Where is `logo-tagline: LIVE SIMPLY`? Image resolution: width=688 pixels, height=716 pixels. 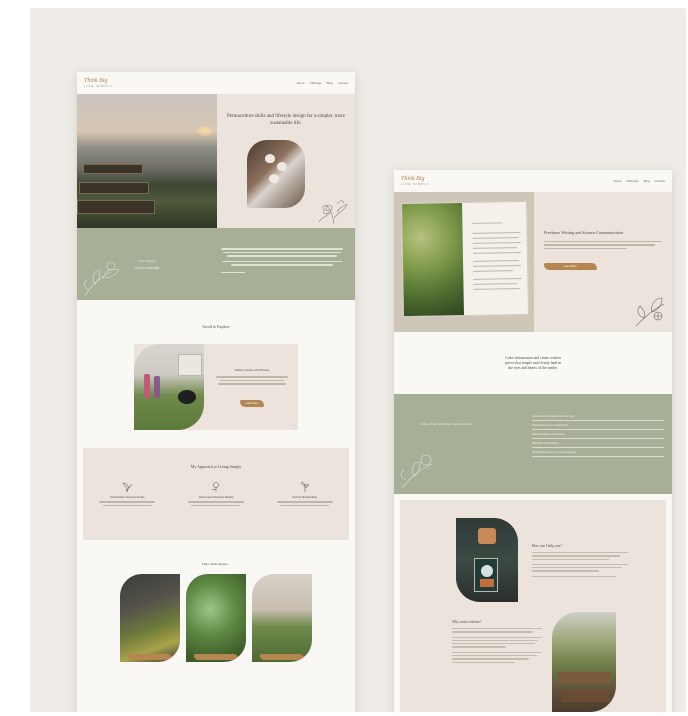 logo-tagline: LIVE SIMPLY is located at coordinates (416, 184).